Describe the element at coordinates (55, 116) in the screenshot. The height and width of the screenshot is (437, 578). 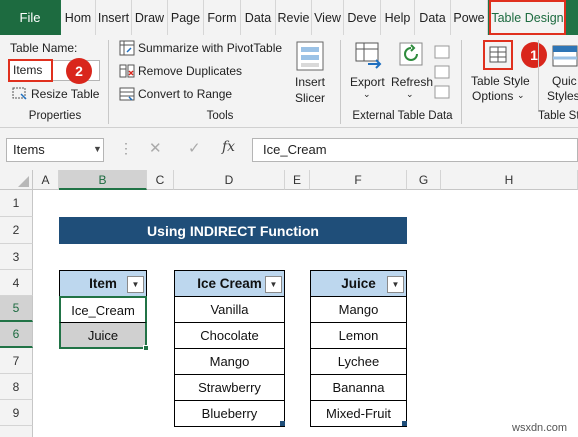
I see `properties-group-label: Properties` at that location.